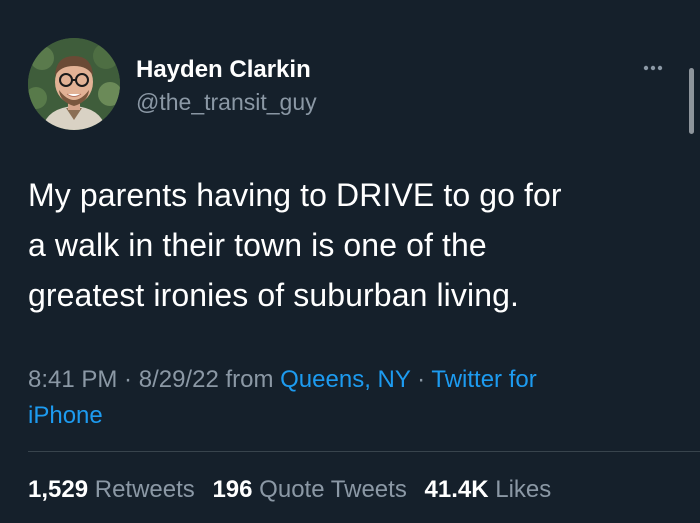 The height and width of the screenshot is (523, 700). I want to click on author-handle: @the_transit_guy, so click(226, 102).